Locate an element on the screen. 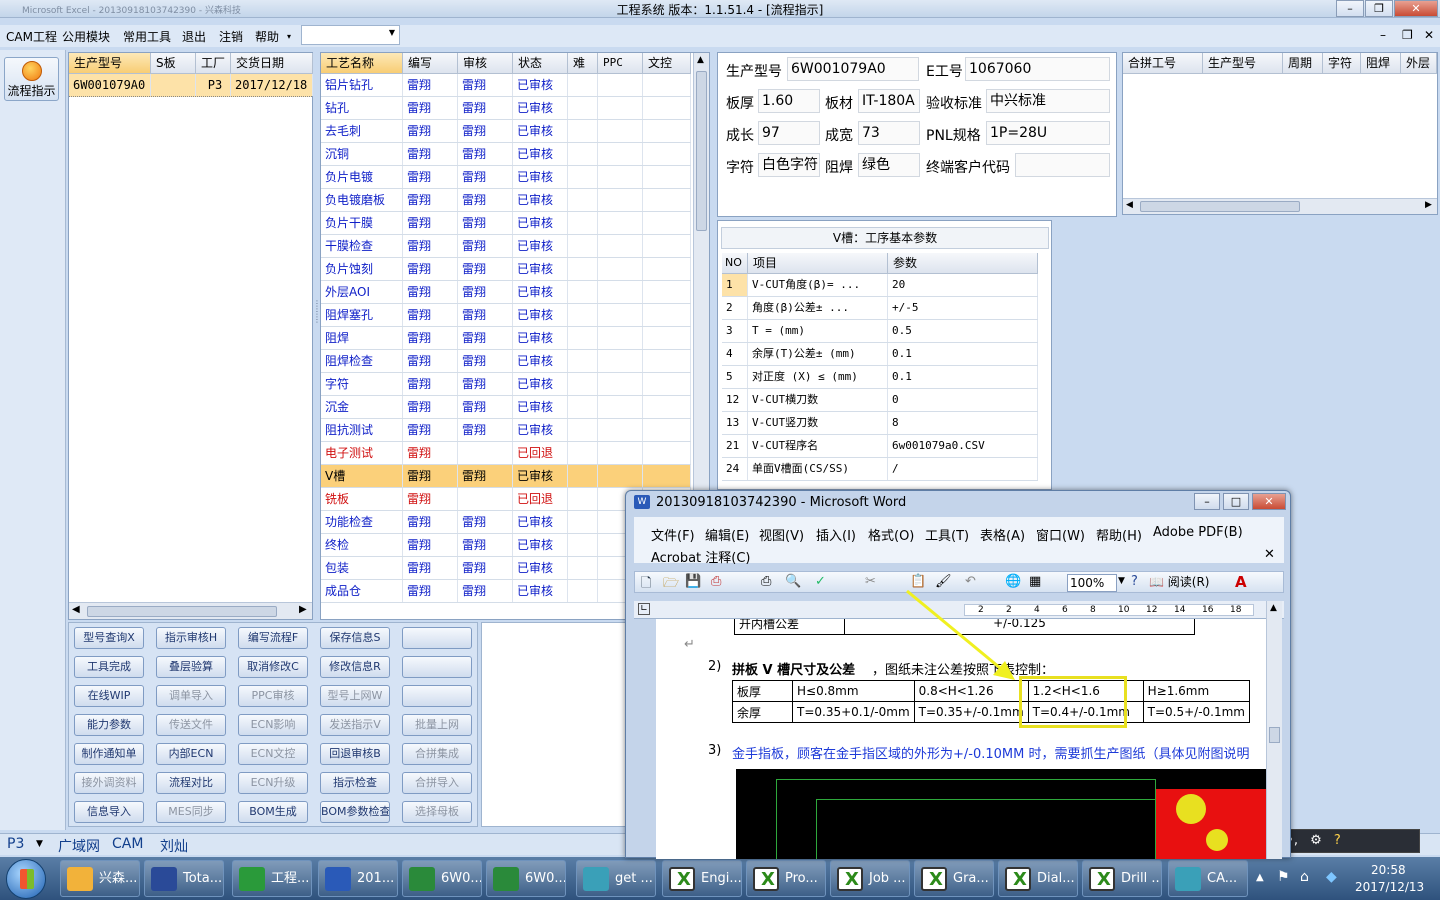 Image resolution: width=1440 pixels, height=900 pixels. arrow-line is located at coordinates (956, 631).